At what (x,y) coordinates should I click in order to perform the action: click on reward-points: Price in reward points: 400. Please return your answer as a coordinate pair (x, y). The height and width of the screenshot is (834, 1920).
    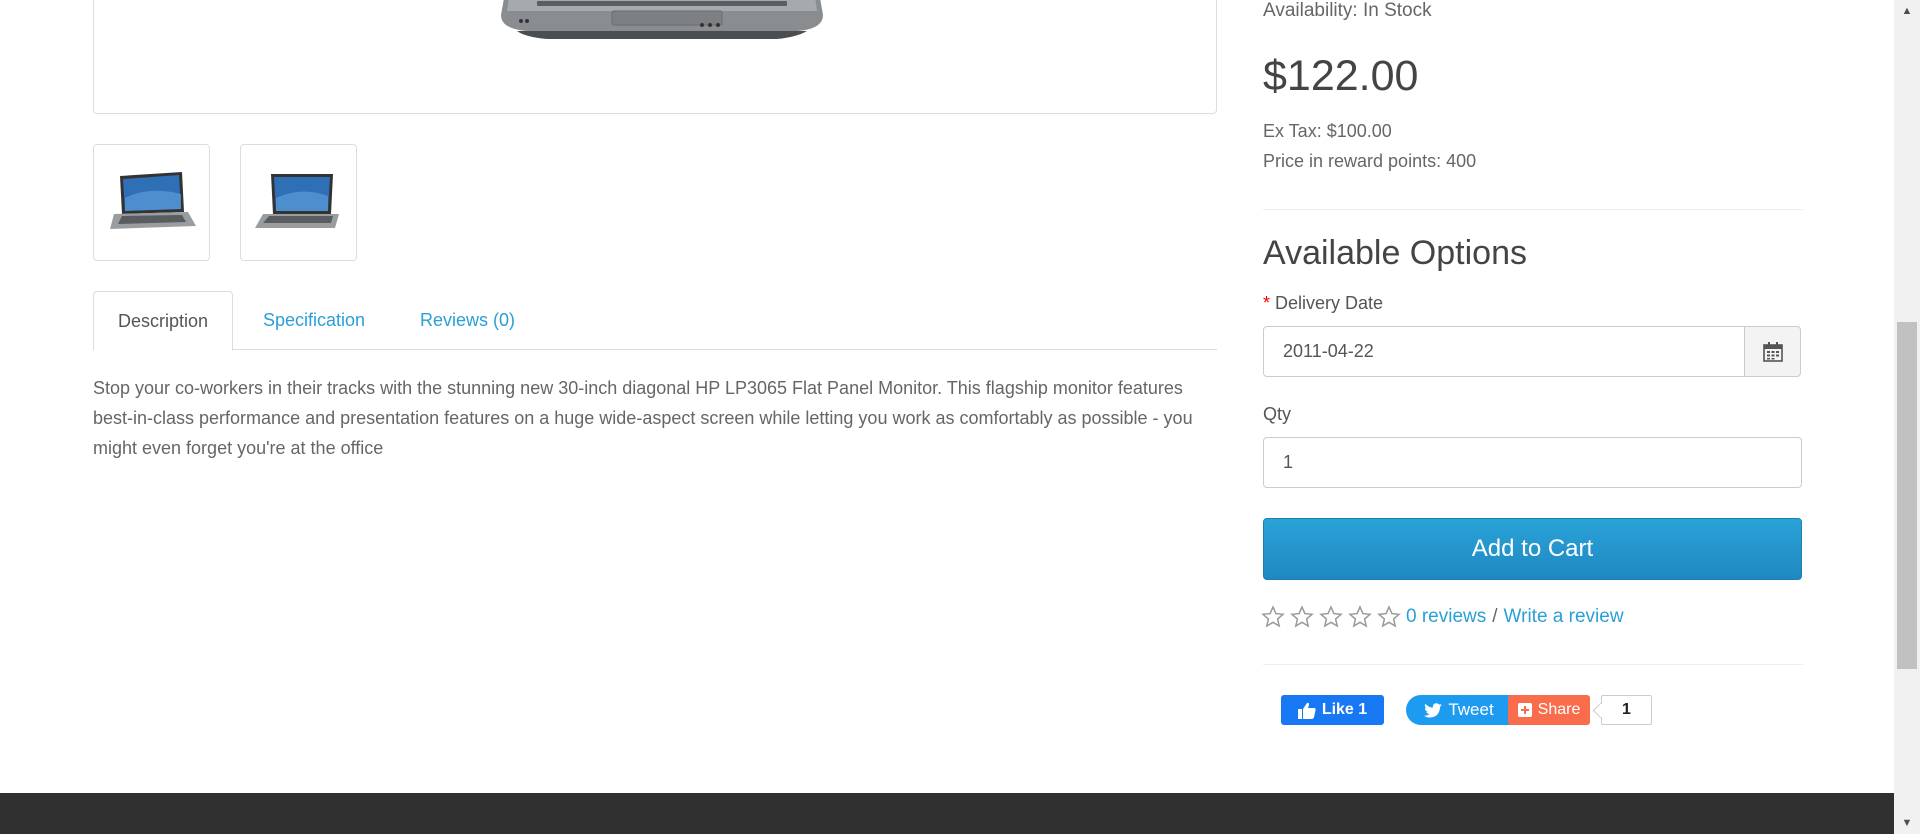
    Looking at the image, I should click on (1370, 161).